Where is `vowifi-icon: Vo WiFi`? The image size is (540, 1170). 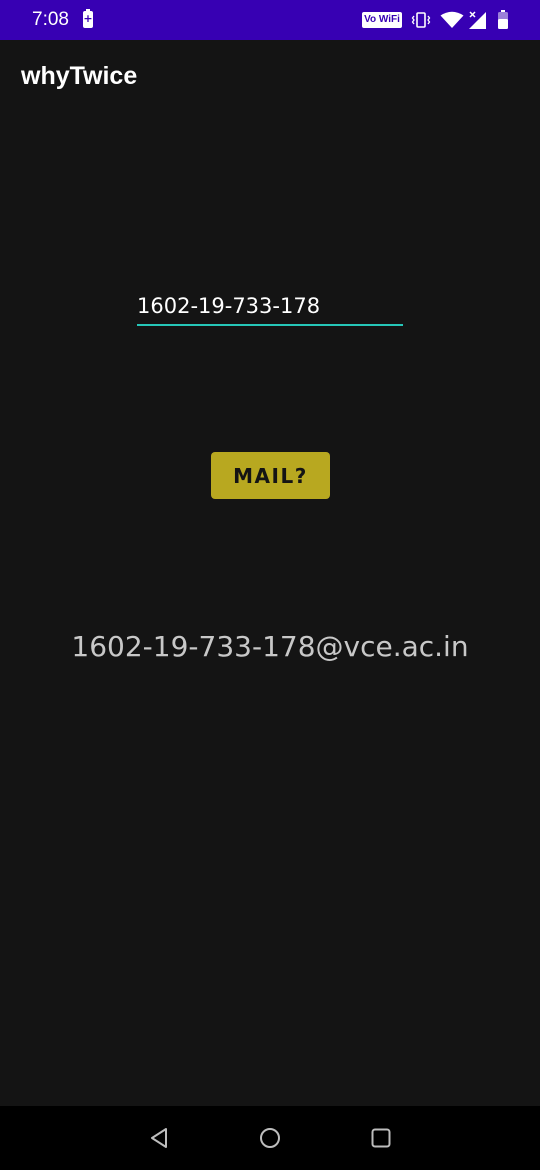 vowifi-icon: Vo WiFi is located at coordinates (382, 20).